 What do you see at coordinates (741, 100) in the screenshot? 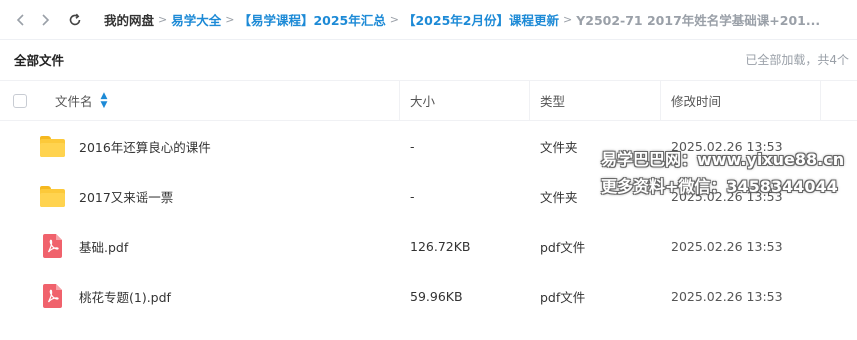
I see `header-modified: 修改时间` at bounding box center [741, 100].